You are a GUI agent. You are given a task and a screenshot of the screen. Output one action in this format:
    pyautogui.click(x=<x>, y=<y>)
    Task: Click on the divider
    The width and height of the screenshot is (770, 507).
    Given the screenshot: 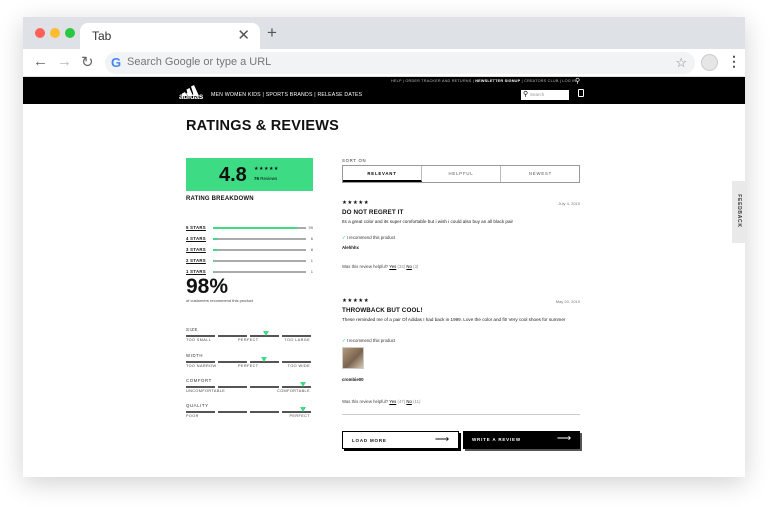 What is the action you would take?
    pyautogui.click(x=461, y=414)
    